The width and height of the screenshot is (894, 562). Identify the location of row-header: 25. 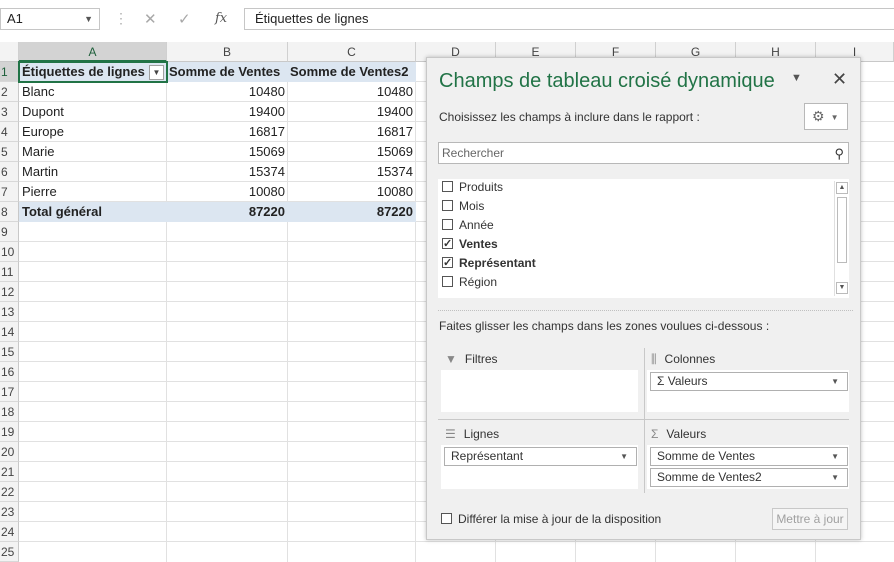
(9, 552).